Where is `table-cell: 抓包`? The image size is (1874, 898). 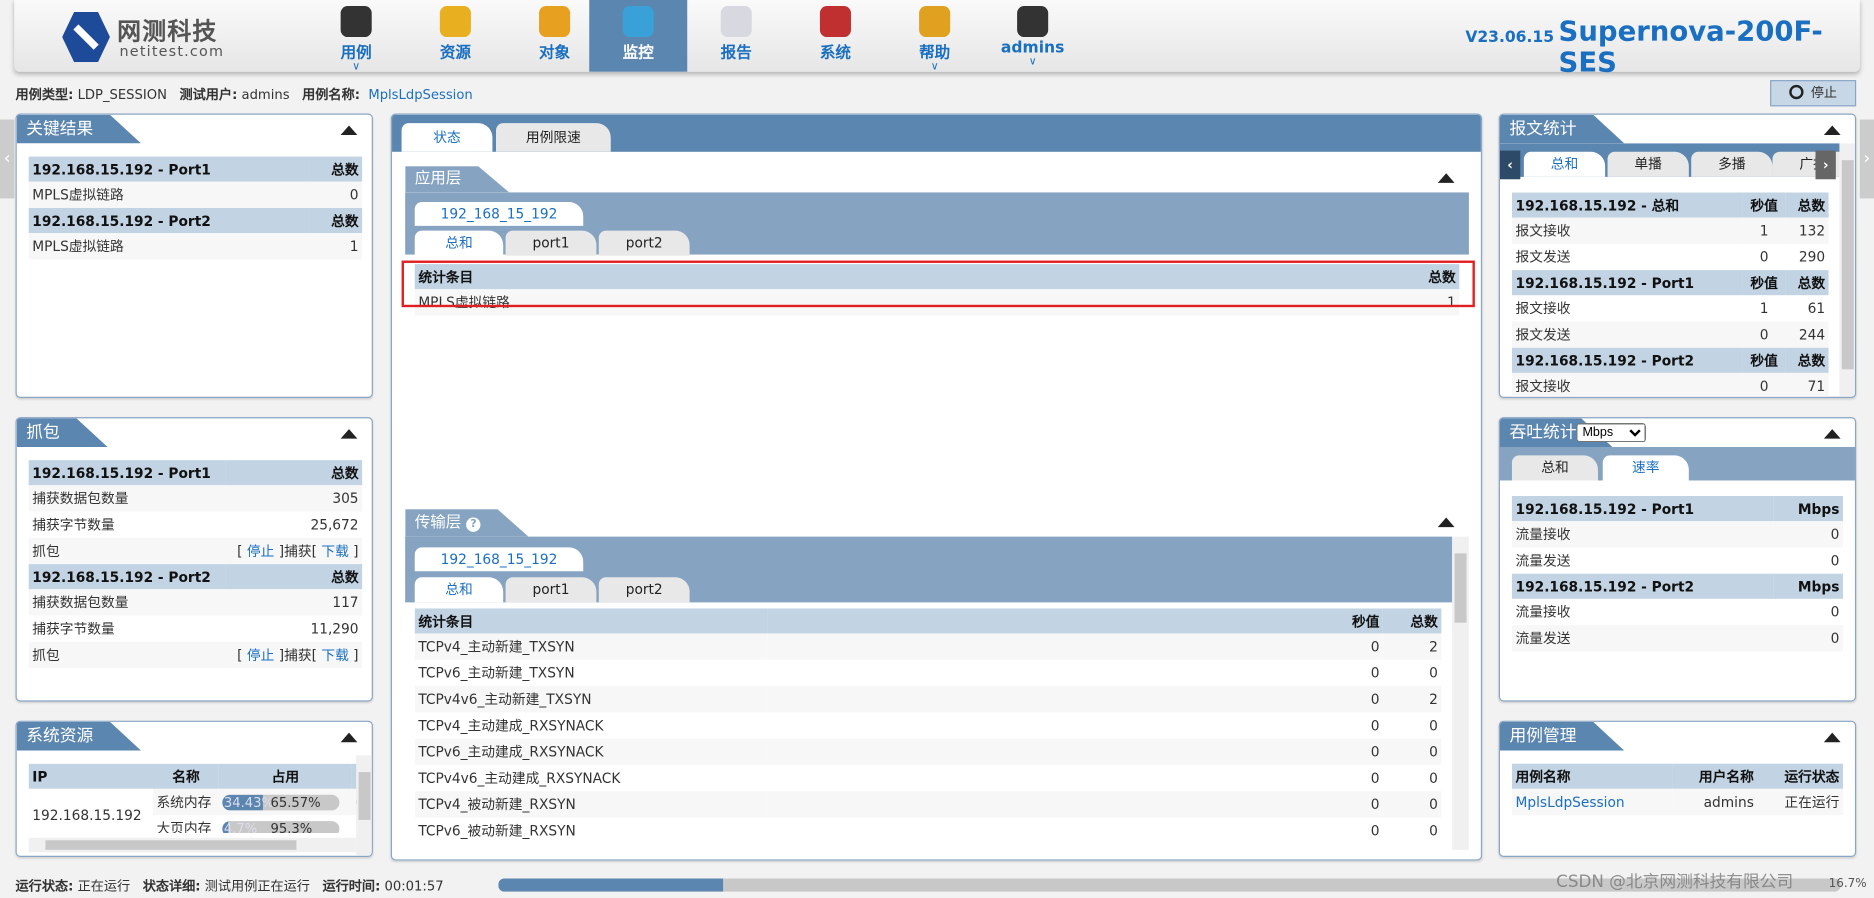 table-cell: 抓包 is located at coordinates (127, 551).